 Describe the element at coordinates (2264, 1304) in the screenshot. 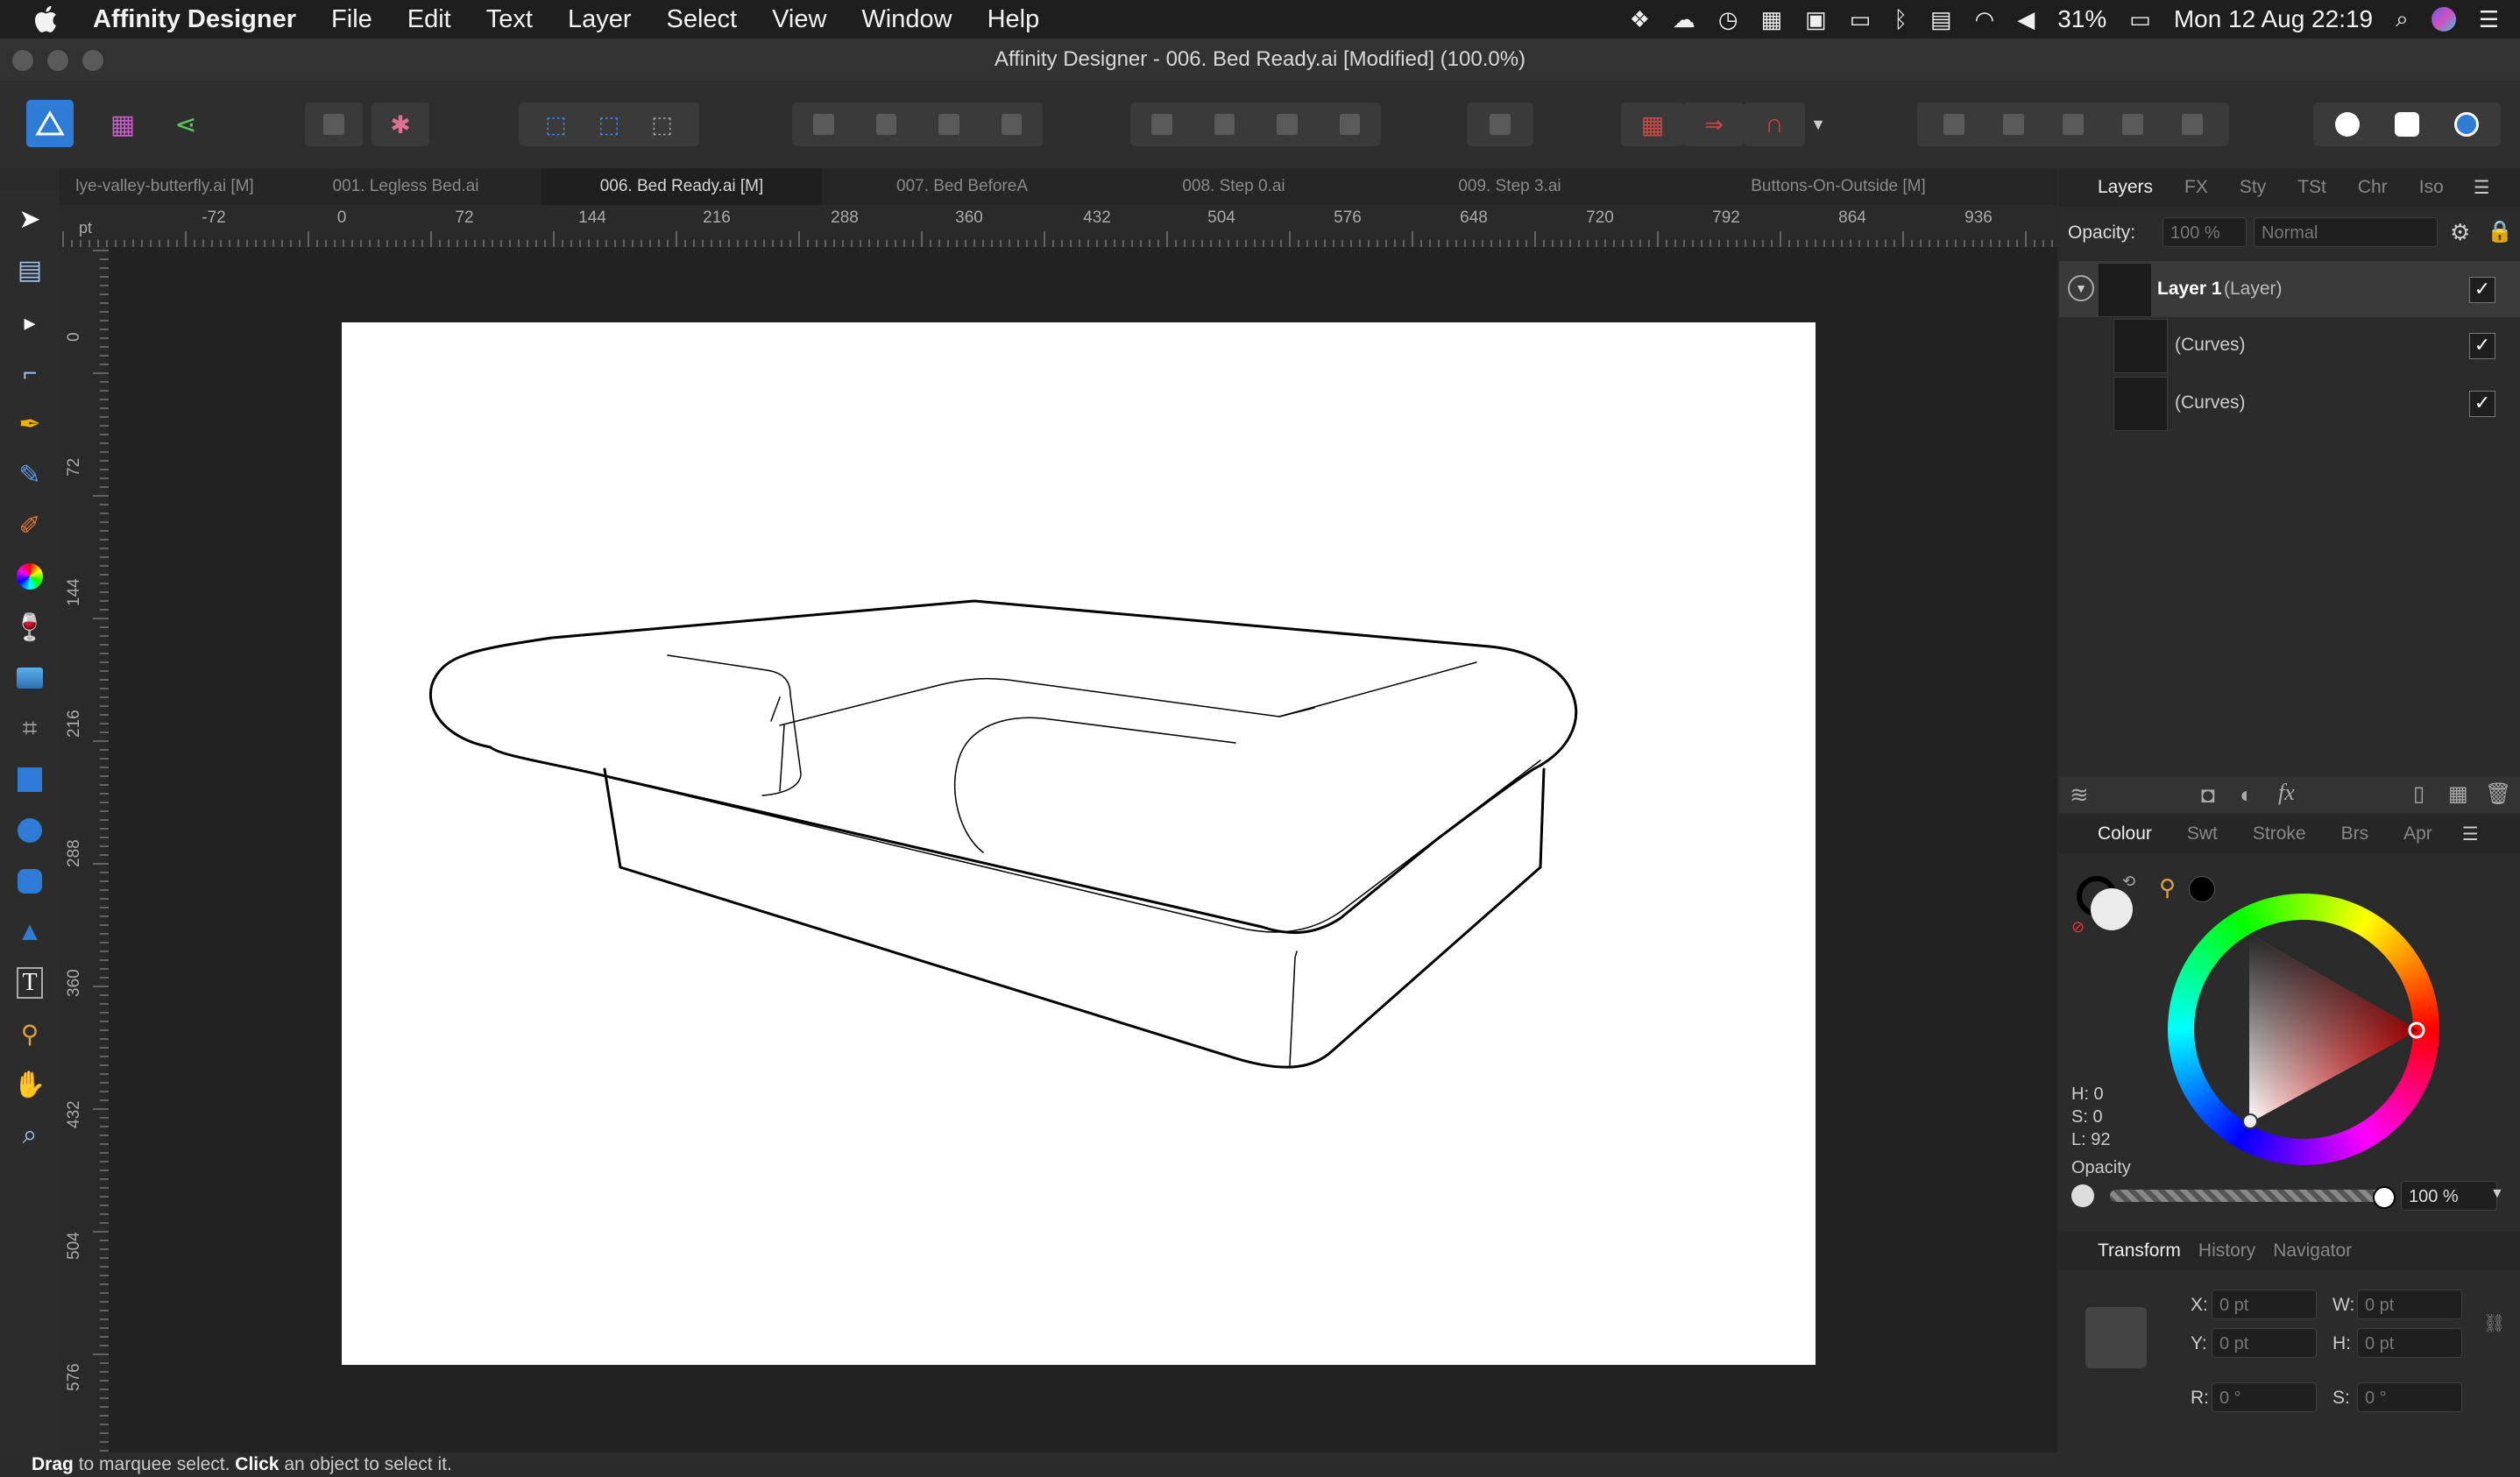

I see `x-field: 0 pt` at that location.